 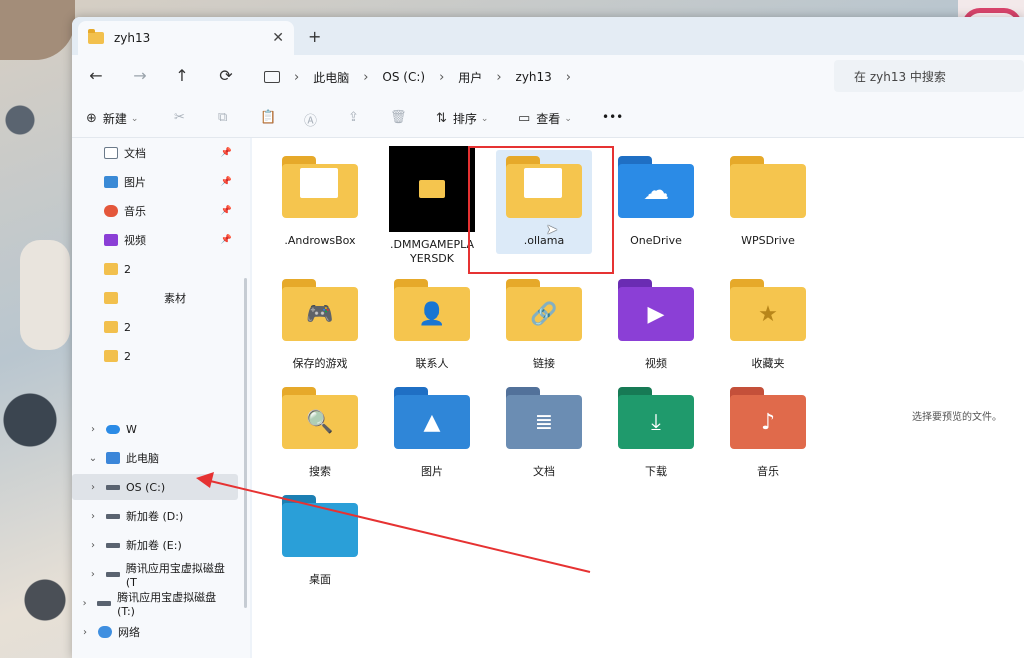 I want to click on forward-button: →, so click(x=140, y=75).